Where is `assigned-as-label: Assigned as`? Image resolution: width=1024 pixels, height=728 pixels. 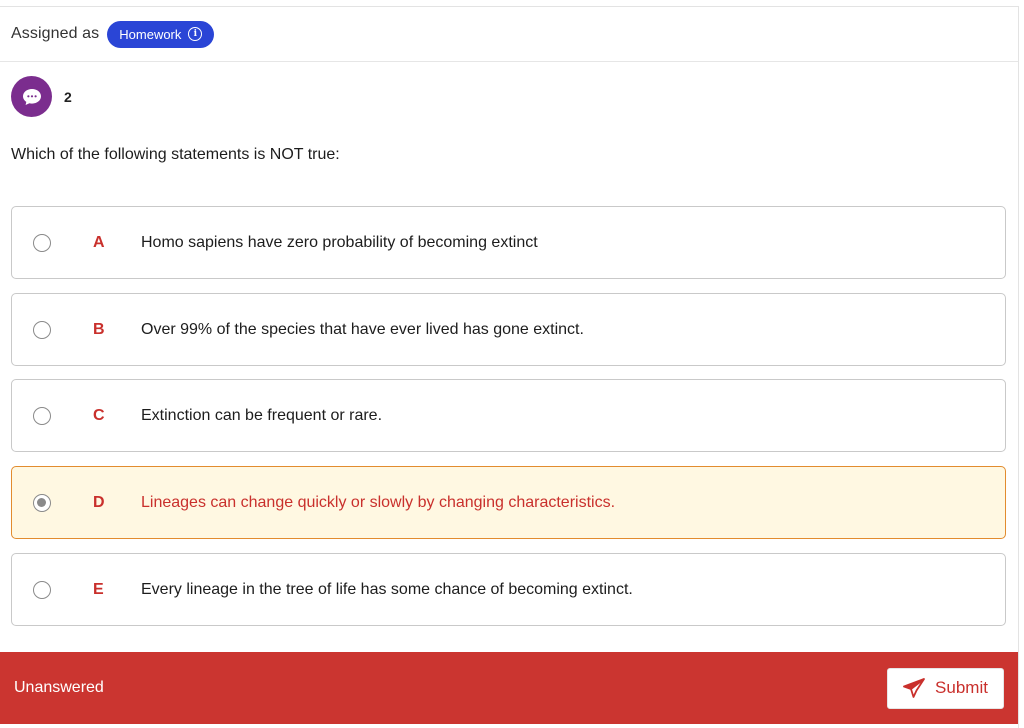 assigned-as-label: Assigned as is located at coordinates (55, 33).